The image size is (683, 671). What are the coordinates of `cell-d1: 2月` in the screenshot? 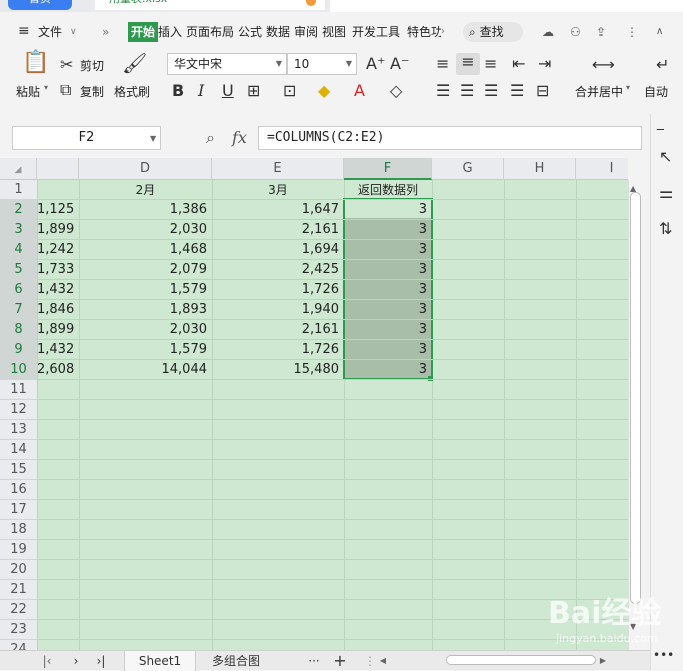 It's located at (145, 190).